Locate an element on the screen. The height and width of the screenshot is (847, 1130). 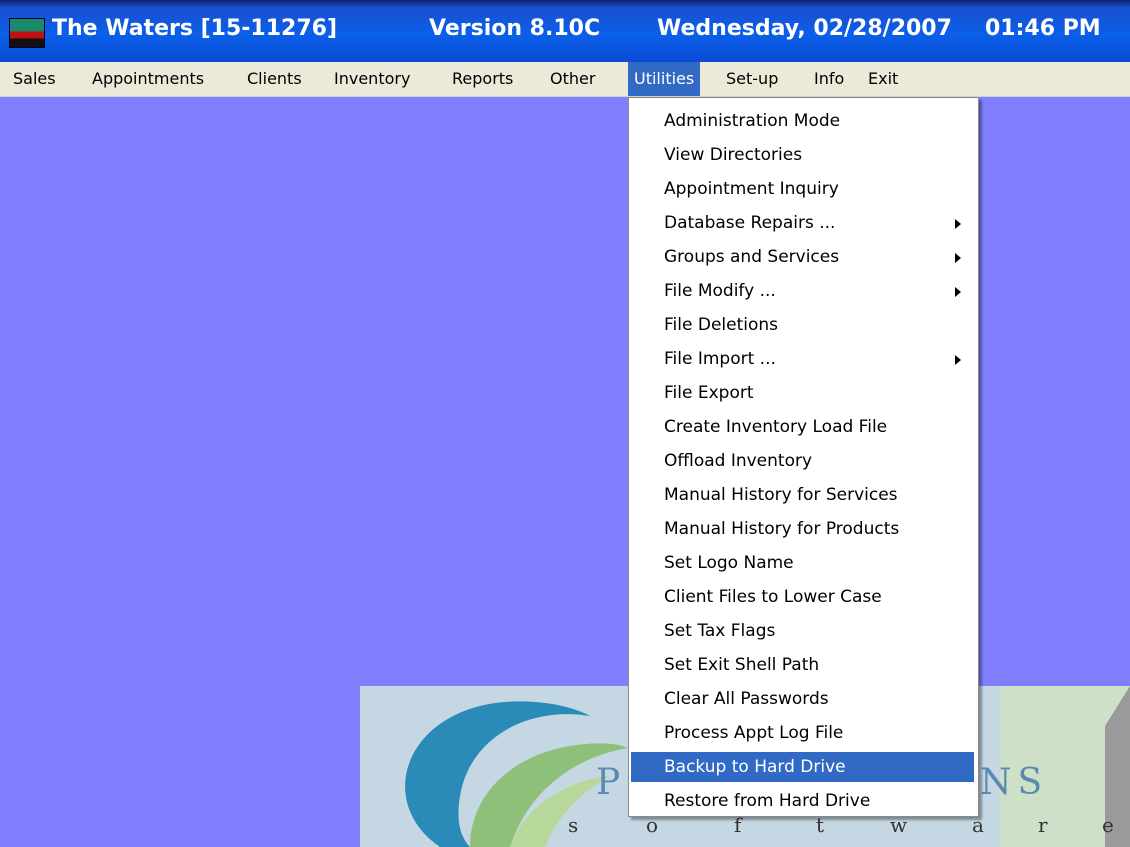
app-title: The Waters [15-11276] is located at coordinates (195, 28).